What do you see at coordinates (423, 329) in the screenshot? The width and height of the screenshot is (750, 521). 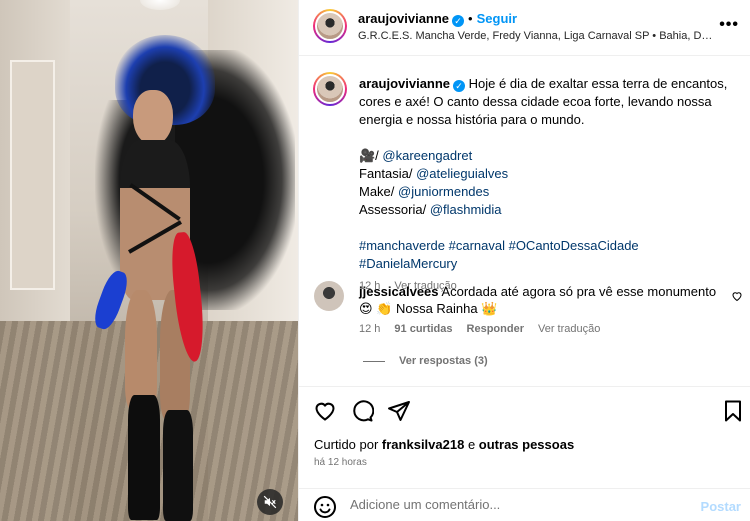 I see `comment-likes: 91 curtidas` at bounding box center [423, 329].